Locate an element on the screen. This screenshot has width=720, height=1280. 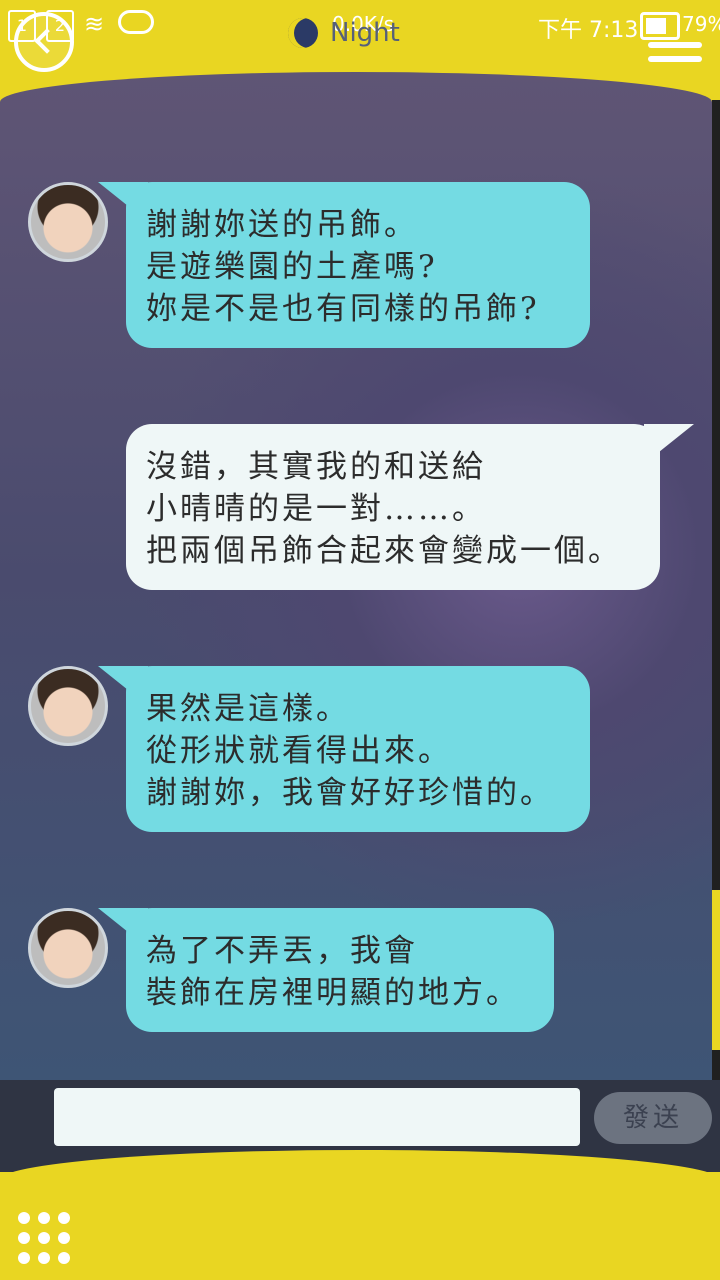
footer-bar is located at coordinates (360, 1215).